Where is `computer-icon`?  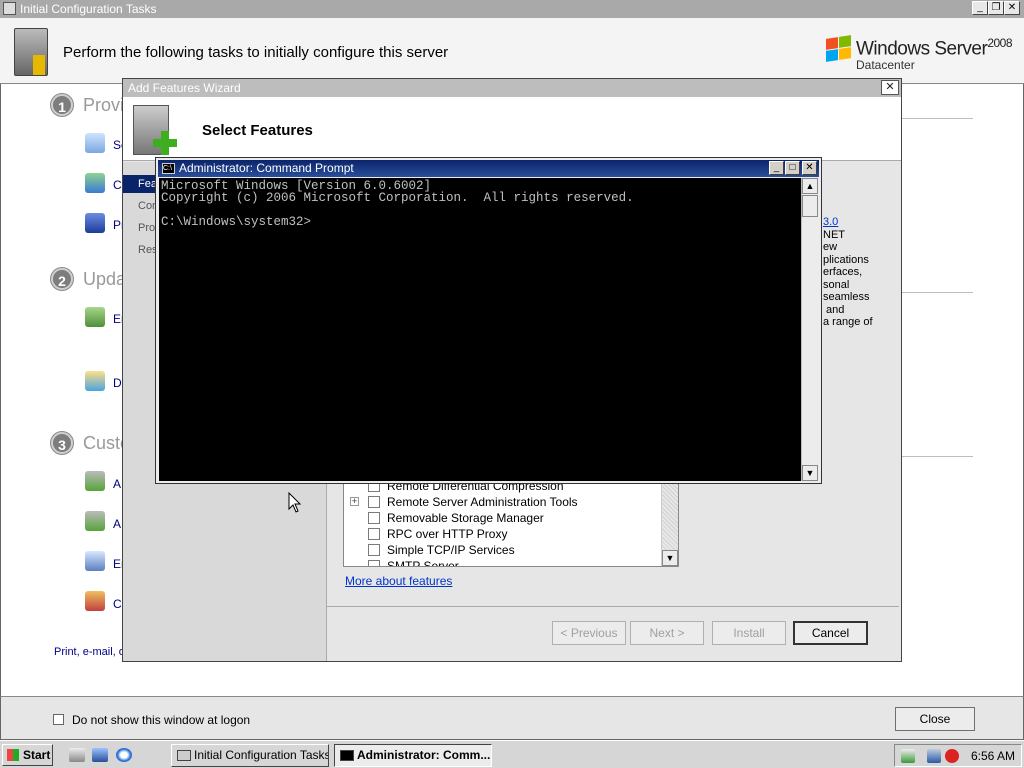
computer-icon is located at coordinates (95, 223).